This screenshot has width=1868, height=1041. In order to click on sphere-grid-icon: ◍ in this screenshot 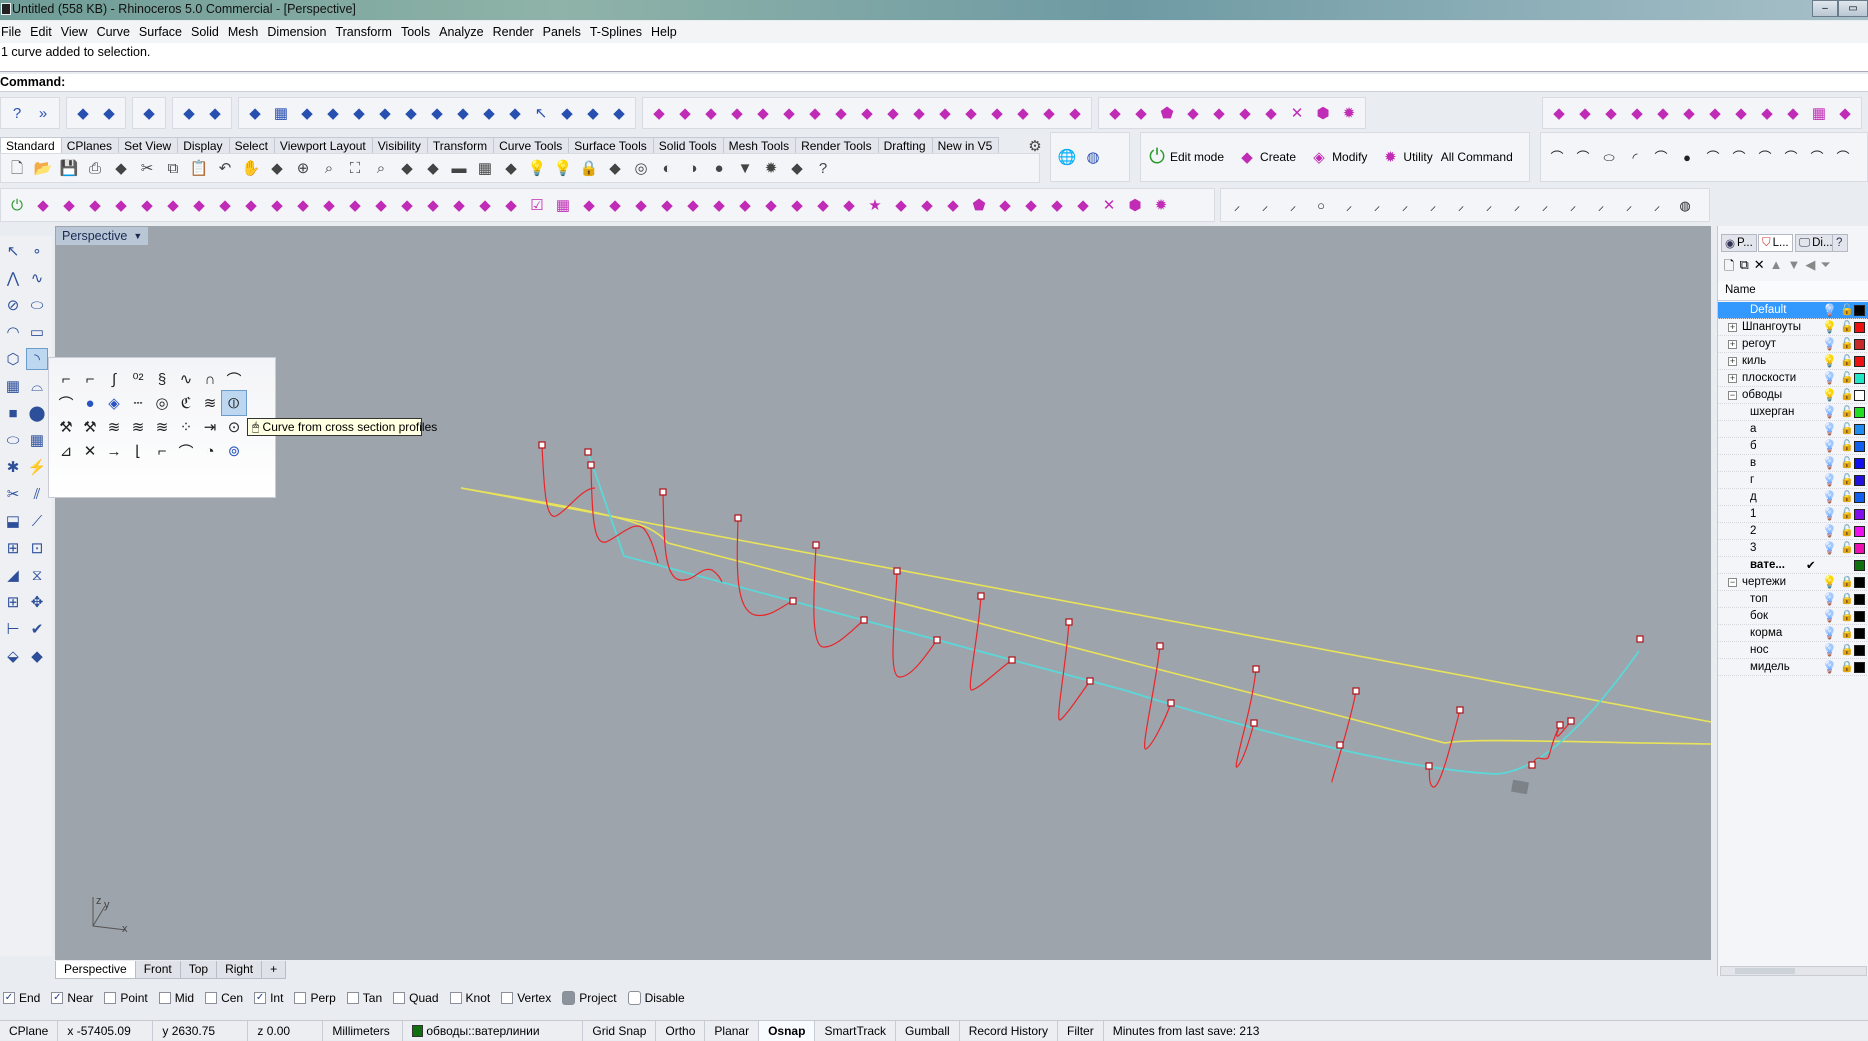, I will do `click(1685, 205)`.